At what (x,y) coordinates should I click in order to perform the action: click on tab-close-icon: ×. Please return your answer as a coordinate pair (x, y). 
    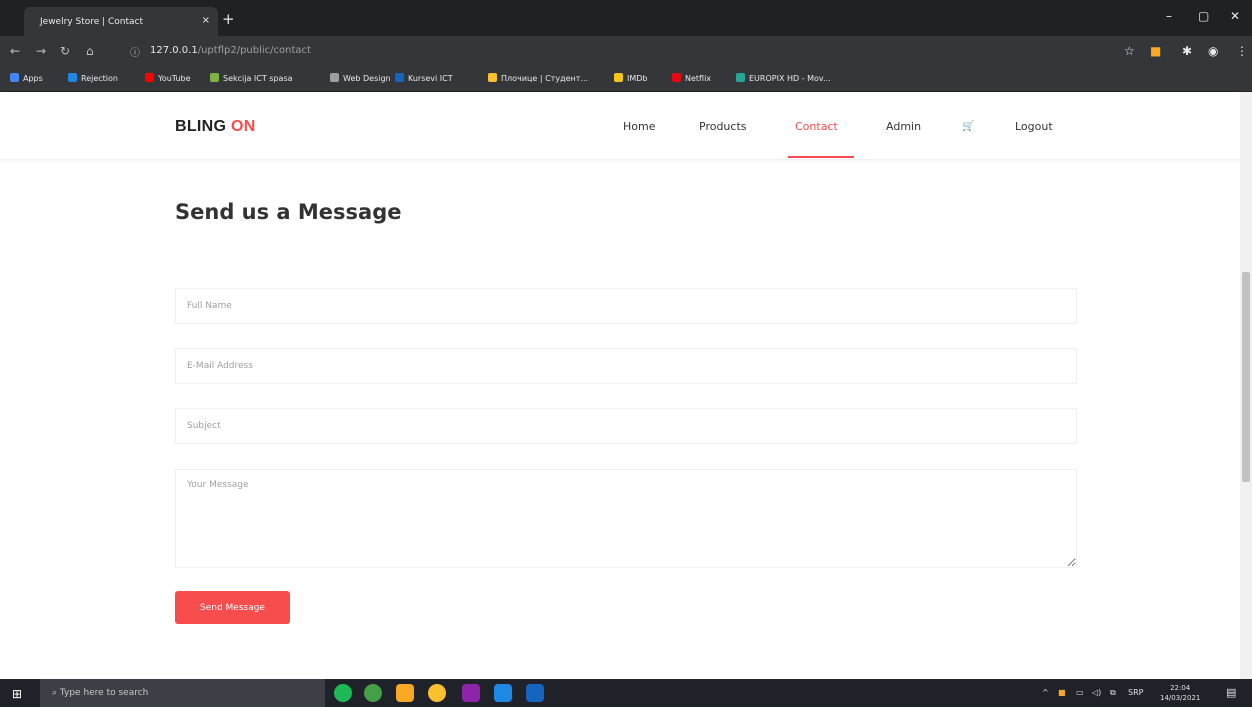
    Looking at the image, I should click on (206, 20).